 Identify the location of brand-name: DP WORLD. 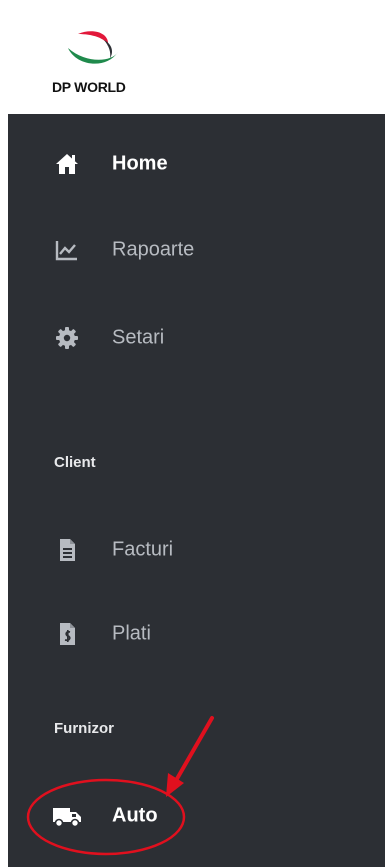
(89, 87).